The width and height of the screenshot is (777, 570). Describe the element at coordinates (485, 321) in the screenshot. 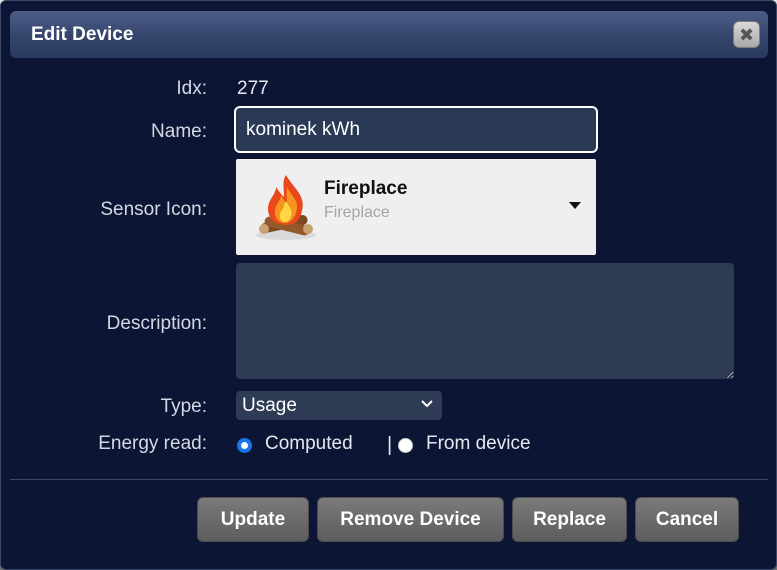

I see `description-textarea` at that location.